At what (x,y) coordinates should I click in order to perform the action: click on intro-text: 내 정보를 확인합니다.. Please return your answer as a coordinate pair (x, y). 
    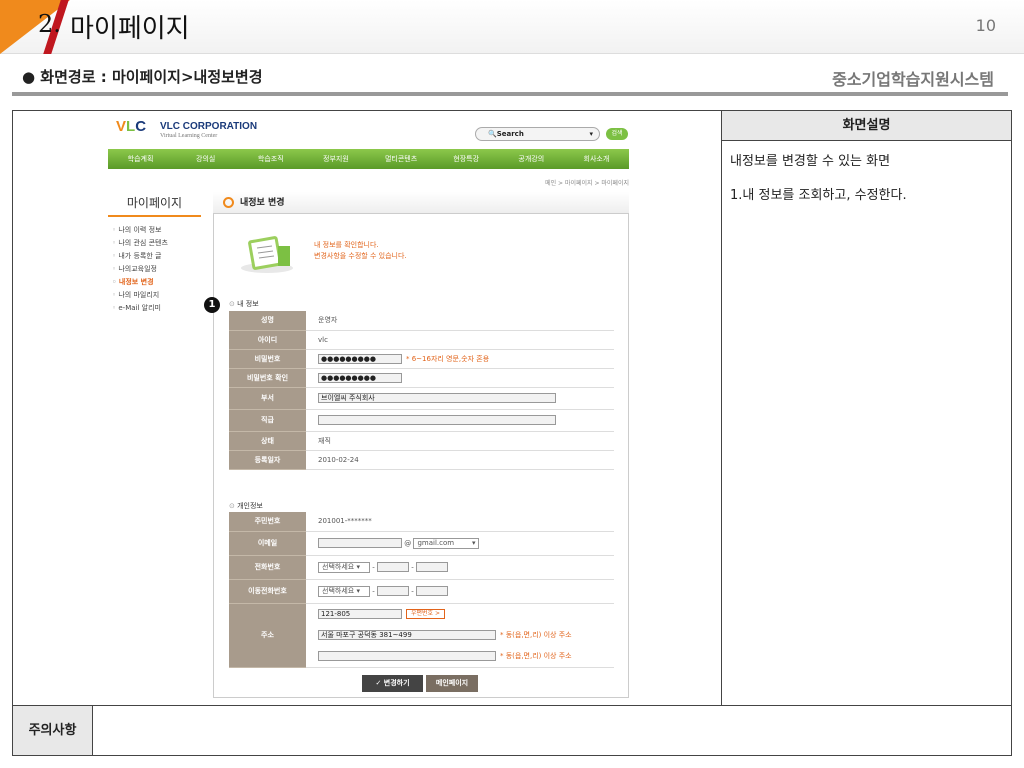
    Looking at the image, I should click on (346, 245).